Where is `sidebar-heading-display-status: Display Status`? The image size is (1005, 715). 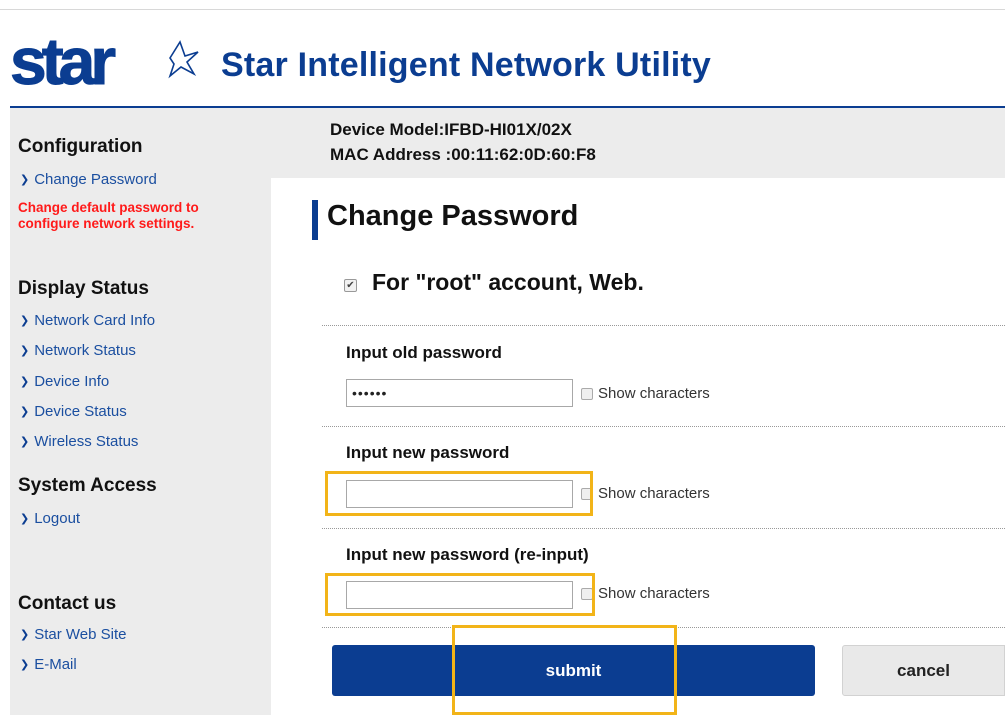 sidebar-heading-display-status: Display Status is located at coordinates (83, 288).